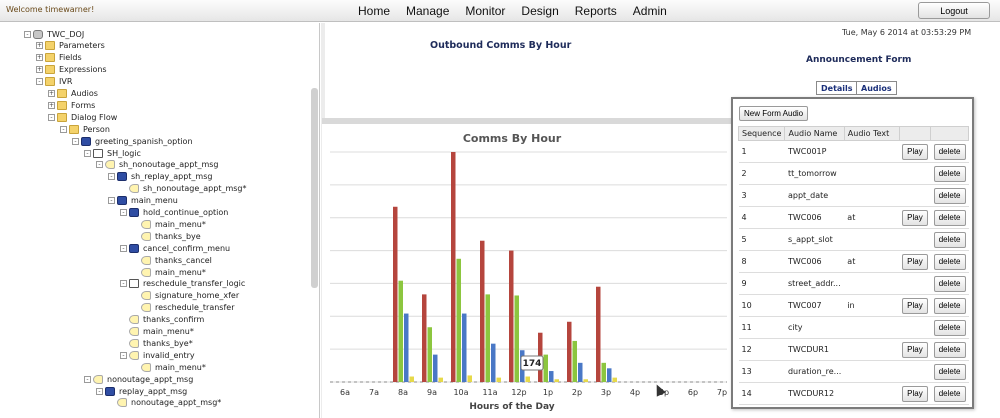 The height and width of the screenshot is (418, 1000). What do you see at coordinates (872, 239) in the screenshot?
I see `audio-text-cell` at bounding box center [872, 239].